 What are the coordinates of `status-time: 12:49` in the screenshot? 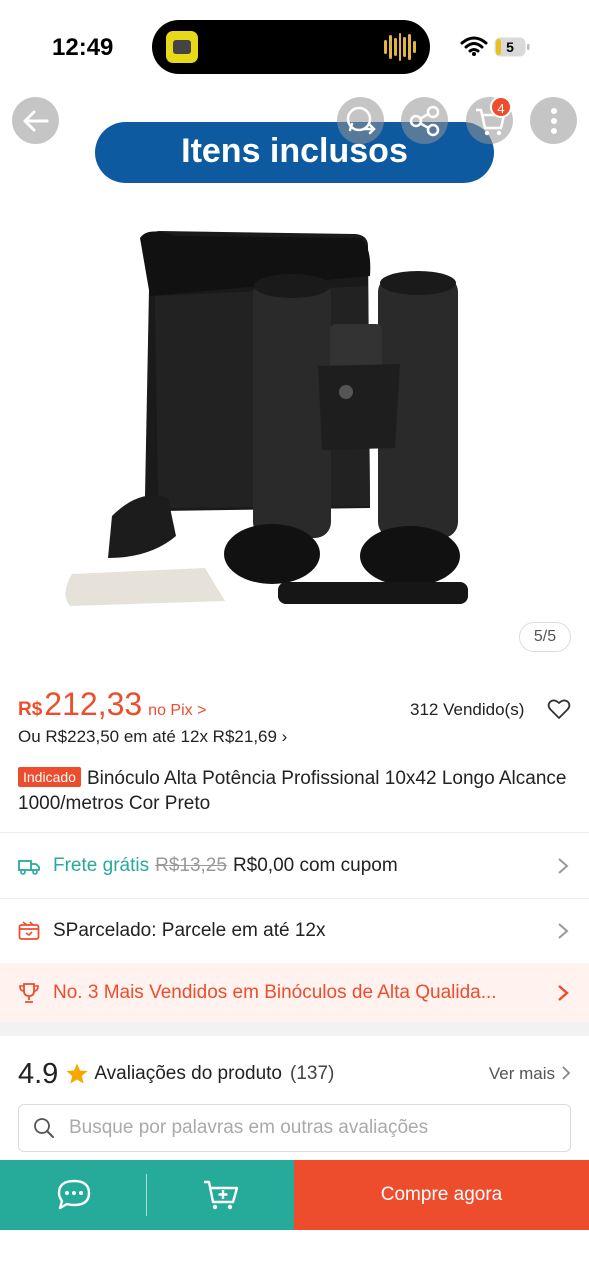 It's located at (83, 47).